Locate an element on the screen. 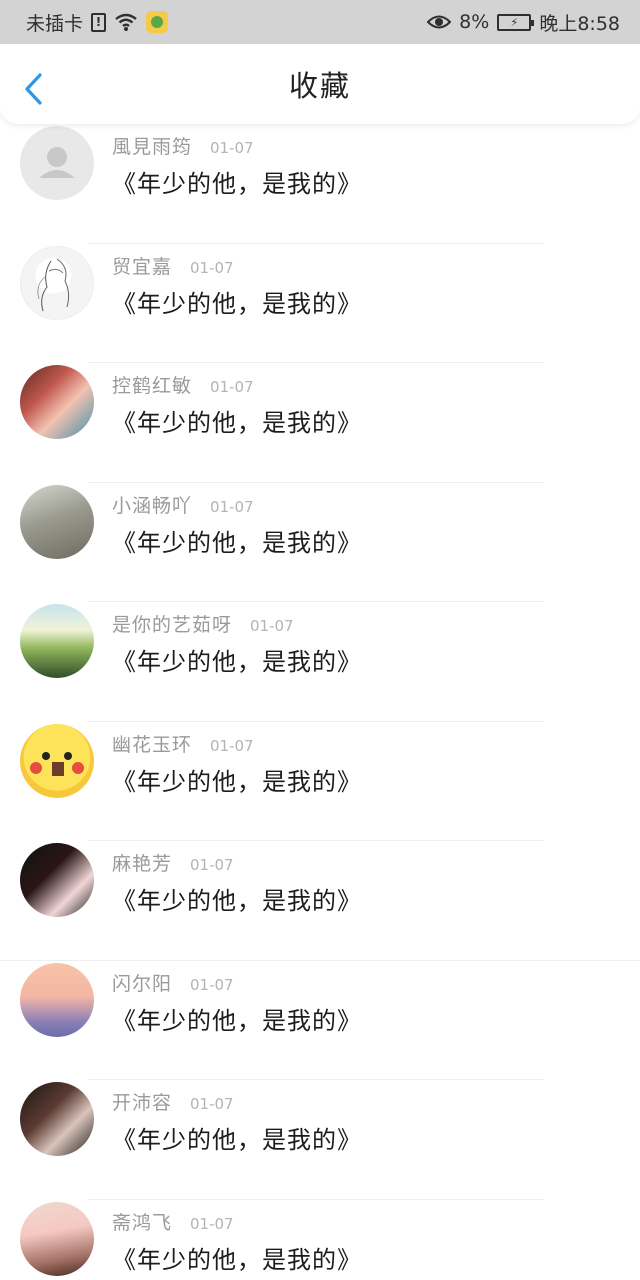 Image resolution: width=640 pixels, height=1280 pixels. default-avatar is located at coordinates (57, 163).